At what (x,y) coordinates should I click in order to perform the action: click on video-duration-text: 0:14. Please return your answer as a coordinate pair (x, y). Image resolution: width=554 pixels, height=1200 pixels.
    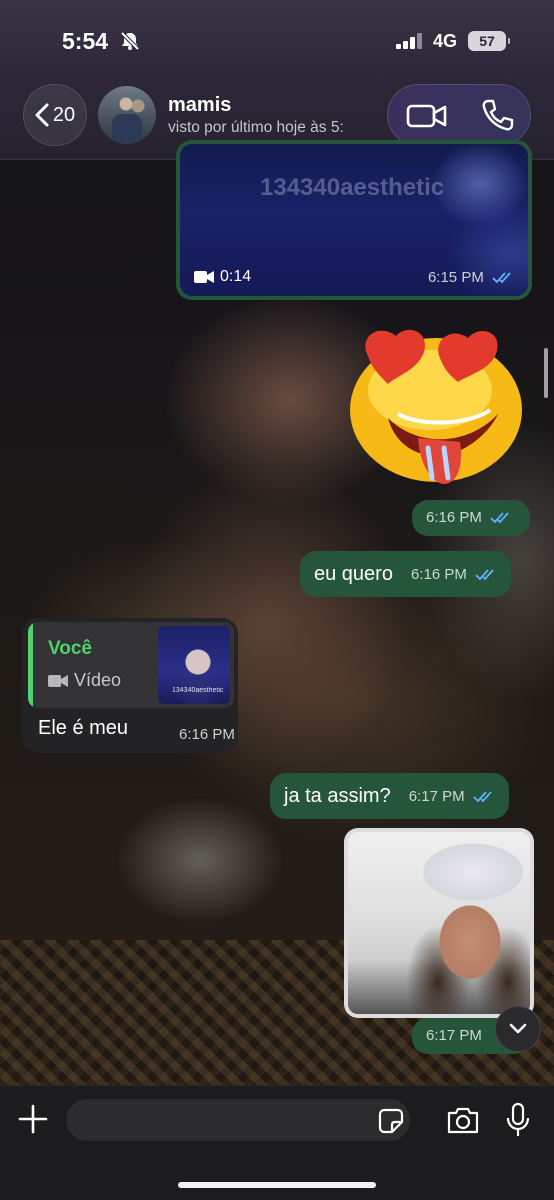
    Looking at the image, I should click on (236, 276).